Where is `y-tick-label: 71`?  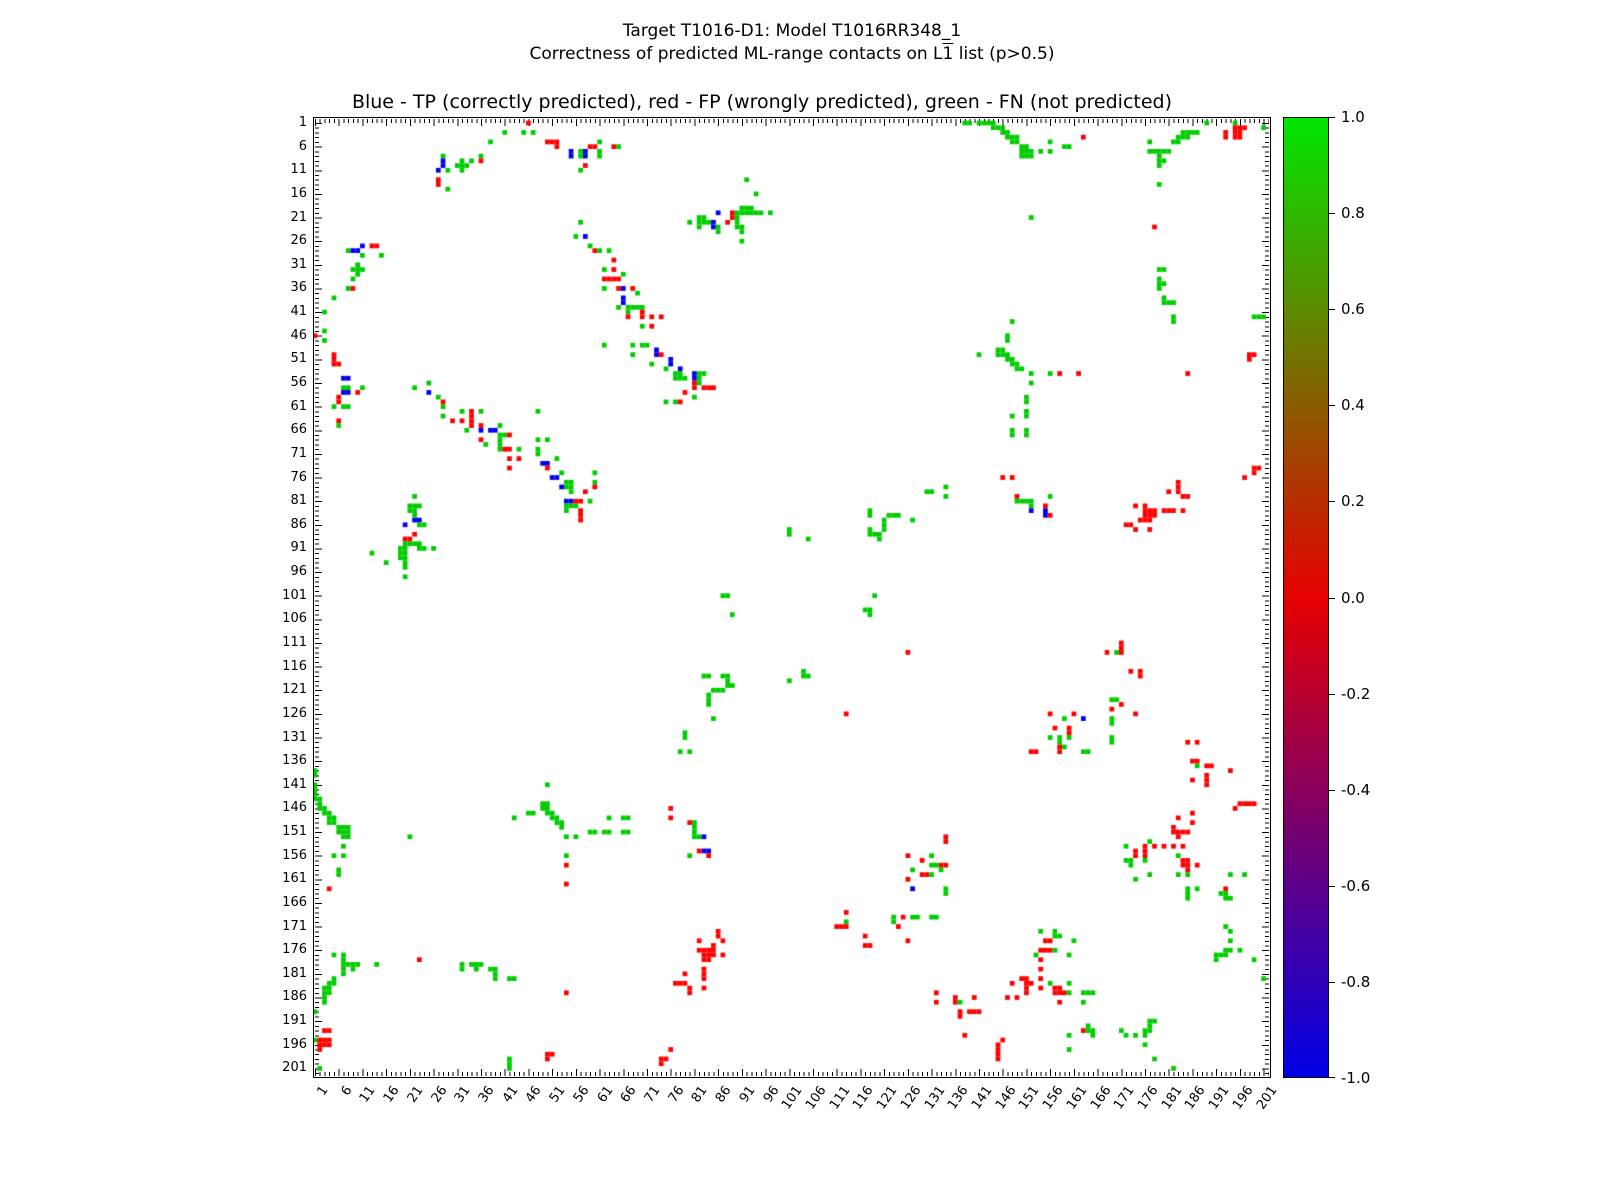 y-tick-label: 71 is located at coordinates (298, 453).